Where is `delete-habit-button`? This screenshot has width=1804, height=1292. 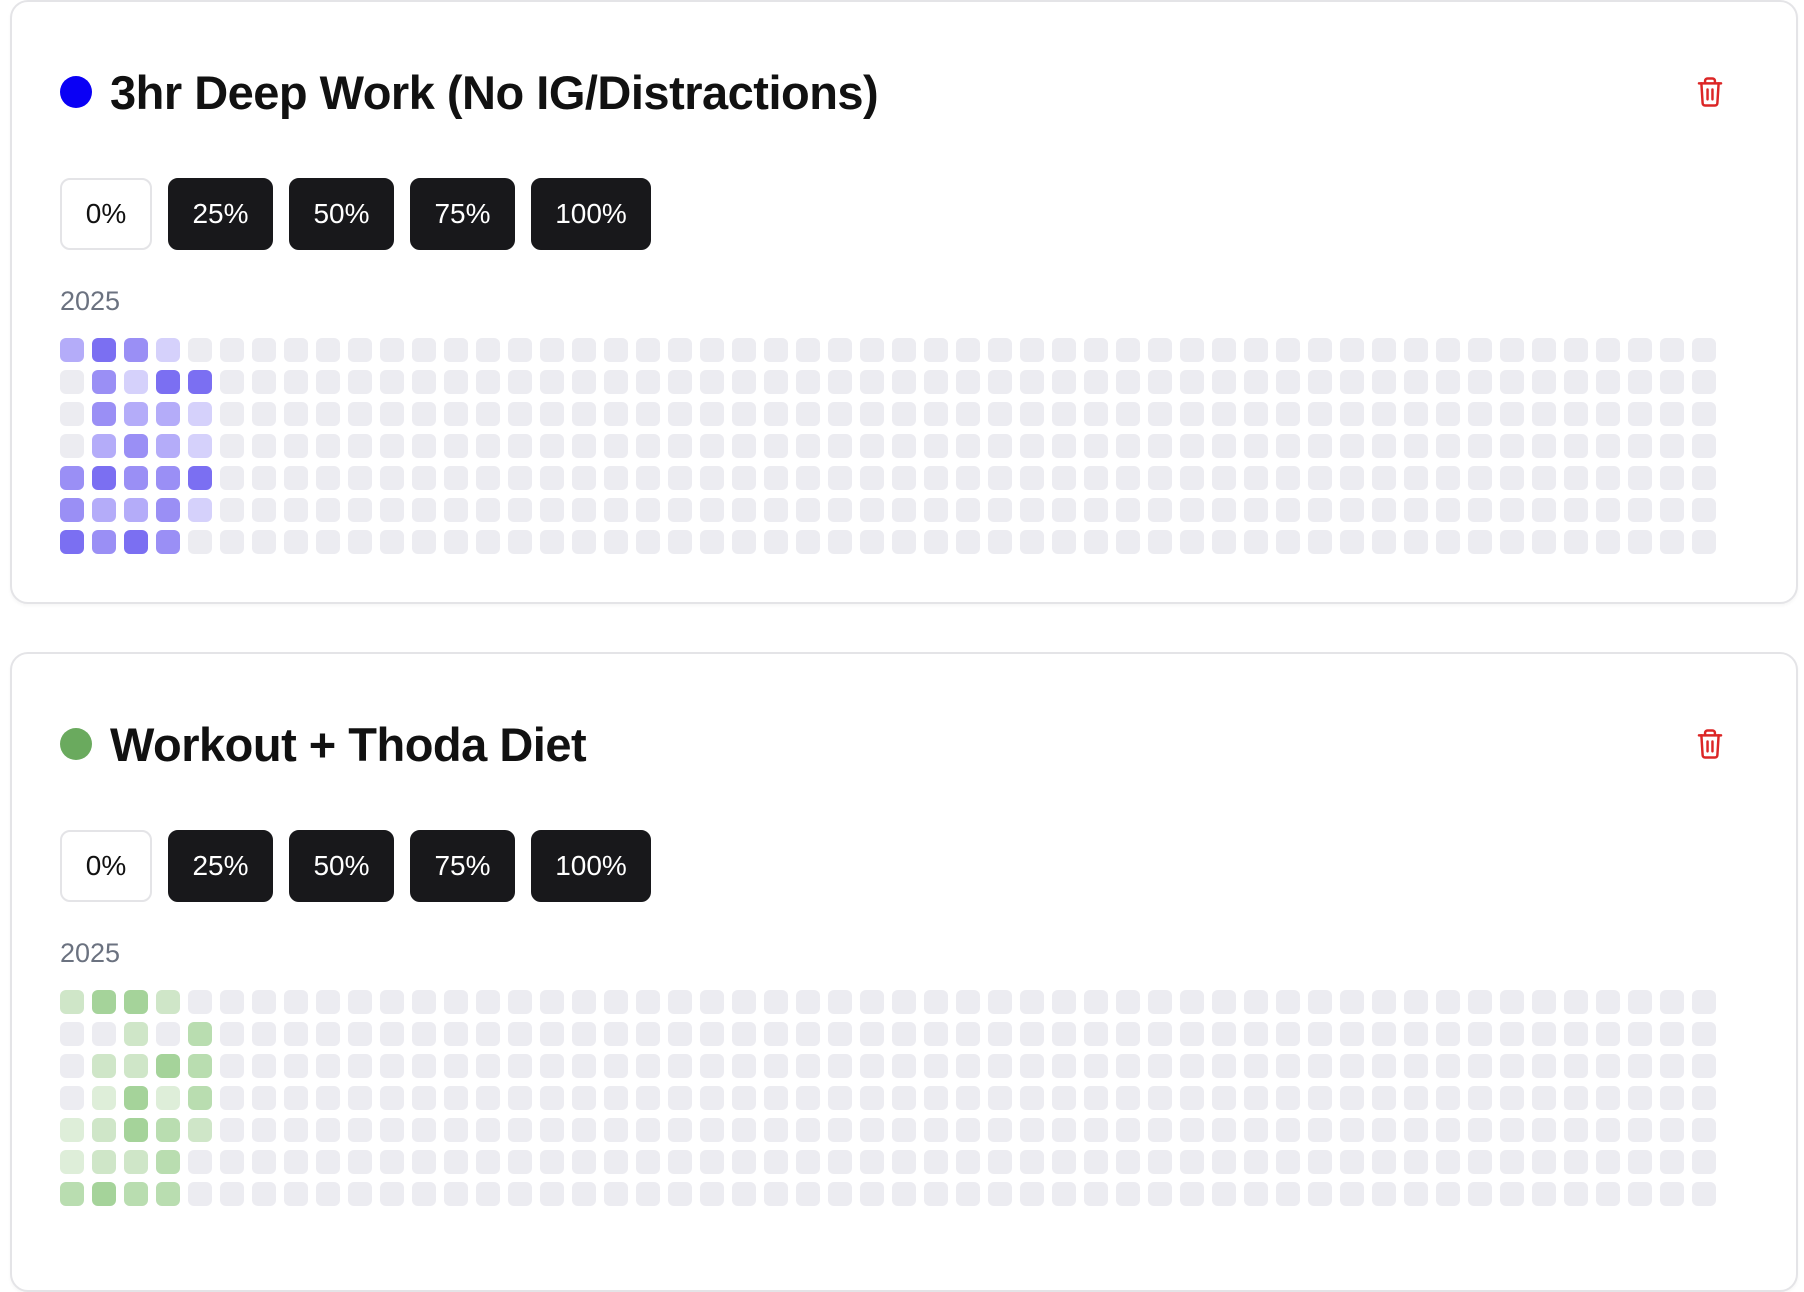
delete-habit-button is located at coordinates (1710, 92).